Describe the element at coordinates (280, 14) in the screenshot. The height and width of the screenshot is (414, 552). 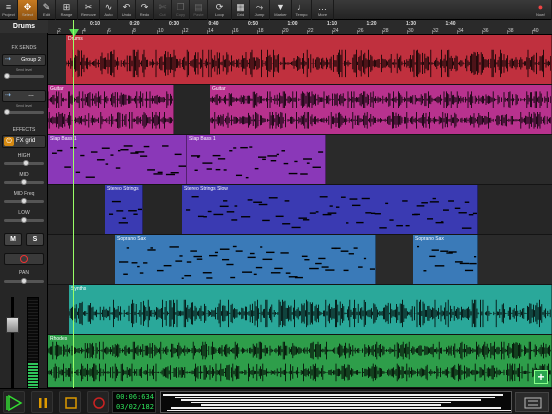
I see `marker-tool-label: Marker` at that location.